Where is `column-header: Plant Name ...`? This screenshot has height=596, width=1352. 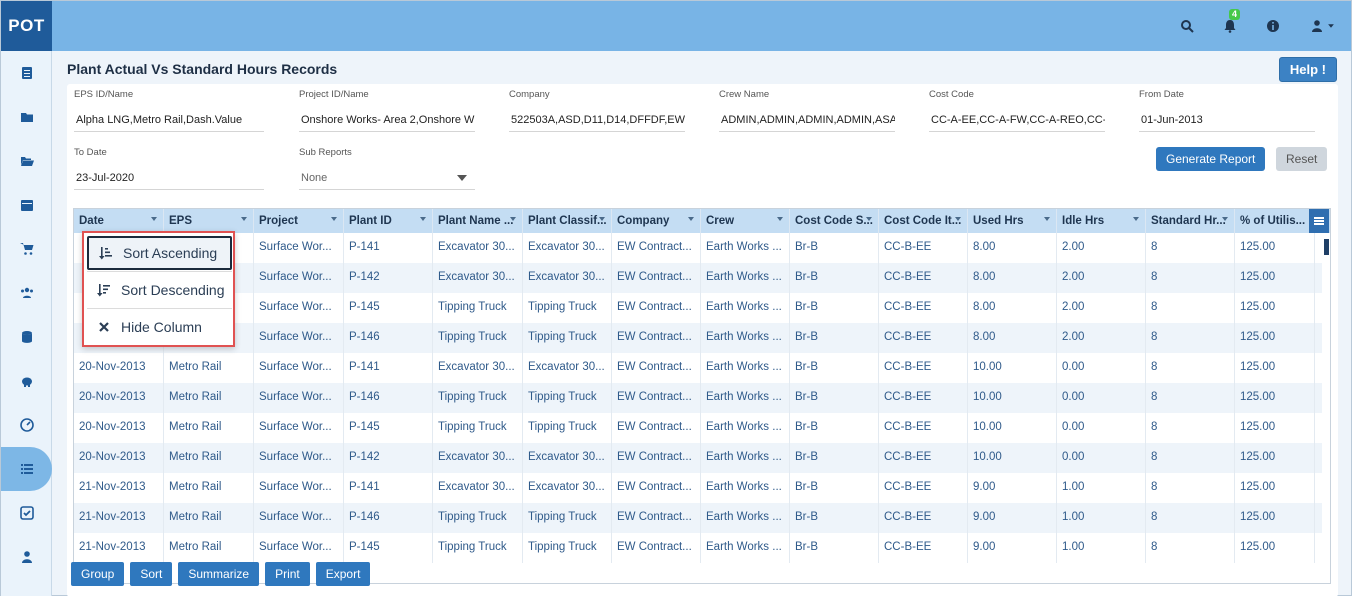
column-header: Plant Name ... is located at coordinates (478, 221).